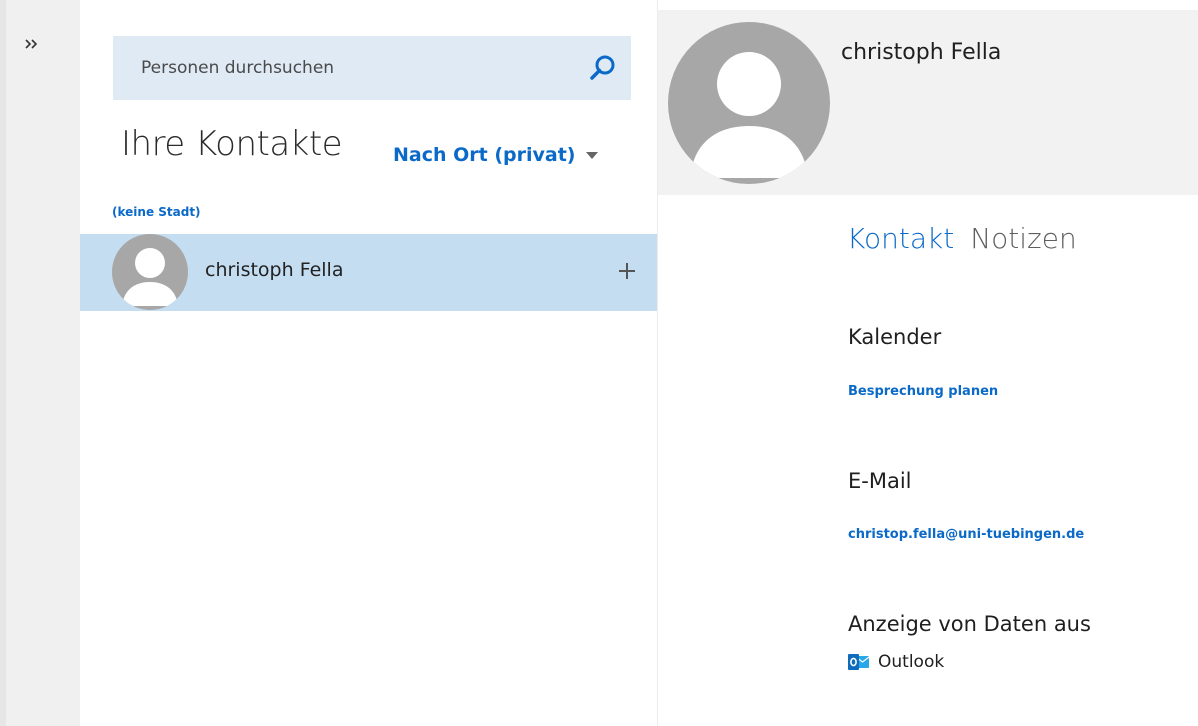  I want to click on tab-notizen: Notizen, so click(1023, 238).